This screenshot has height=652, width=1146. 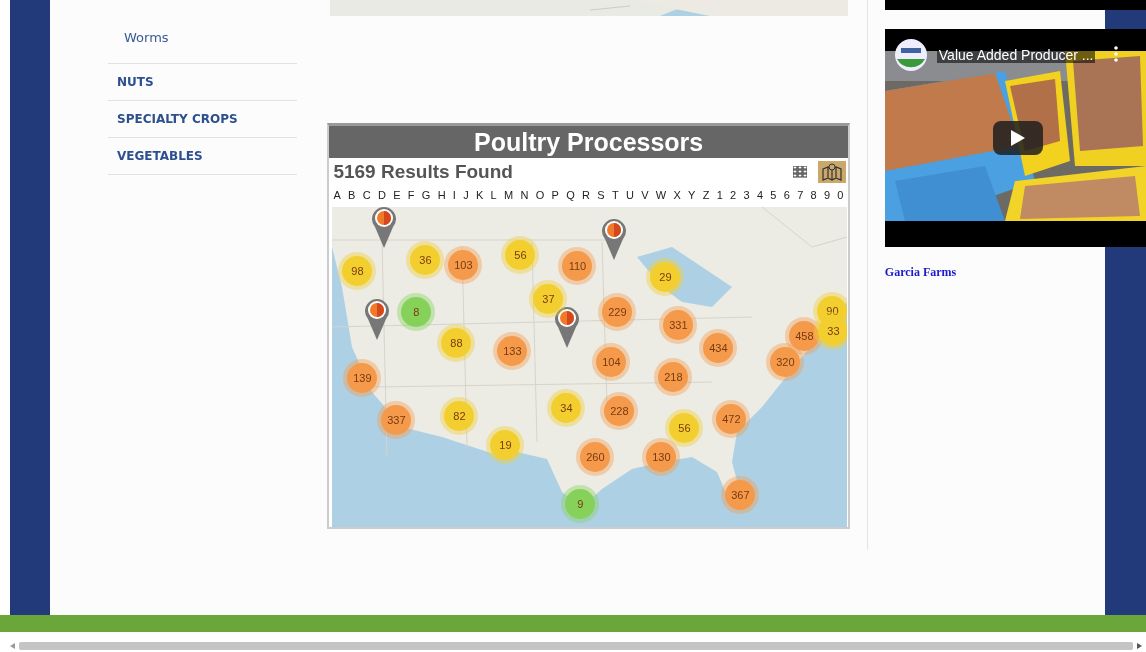 I want to click on letter-link: I, so click(x=454, y=195).